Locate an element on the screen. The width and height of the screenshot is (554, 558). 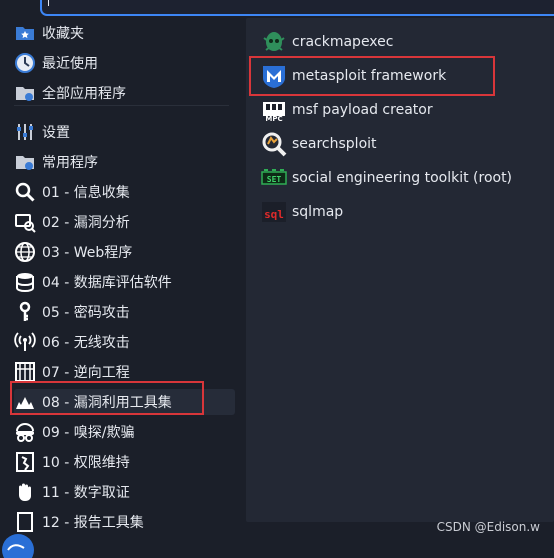
sqlmap-icon: sql is located at coordinates (274, 212).